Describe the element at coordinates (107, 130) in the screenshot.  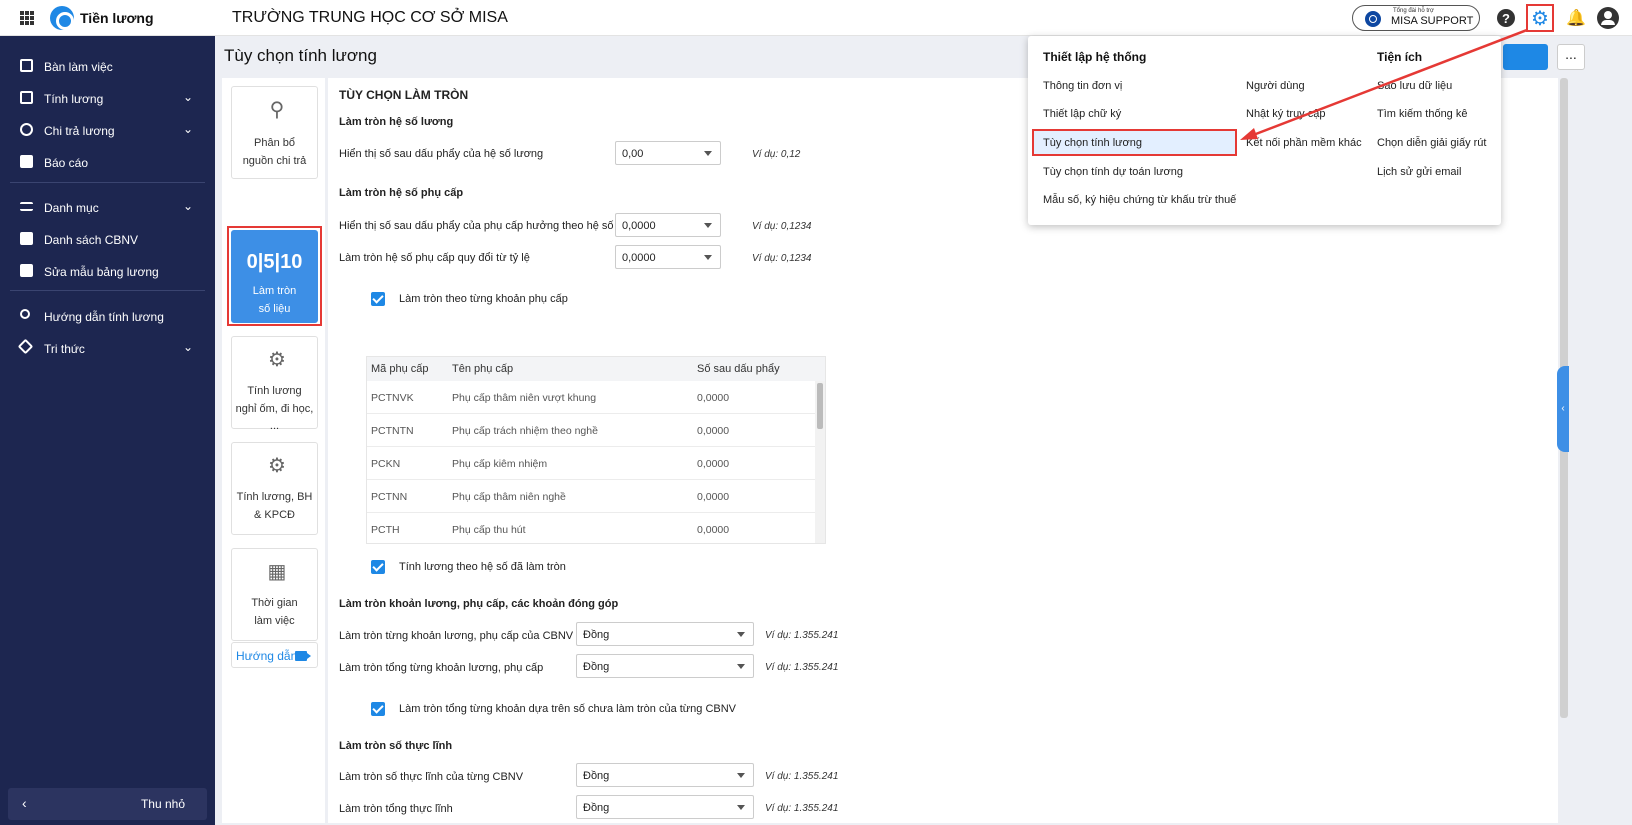
I see `sidebar-item-payment: Chi trả lương ⌄` at that location.